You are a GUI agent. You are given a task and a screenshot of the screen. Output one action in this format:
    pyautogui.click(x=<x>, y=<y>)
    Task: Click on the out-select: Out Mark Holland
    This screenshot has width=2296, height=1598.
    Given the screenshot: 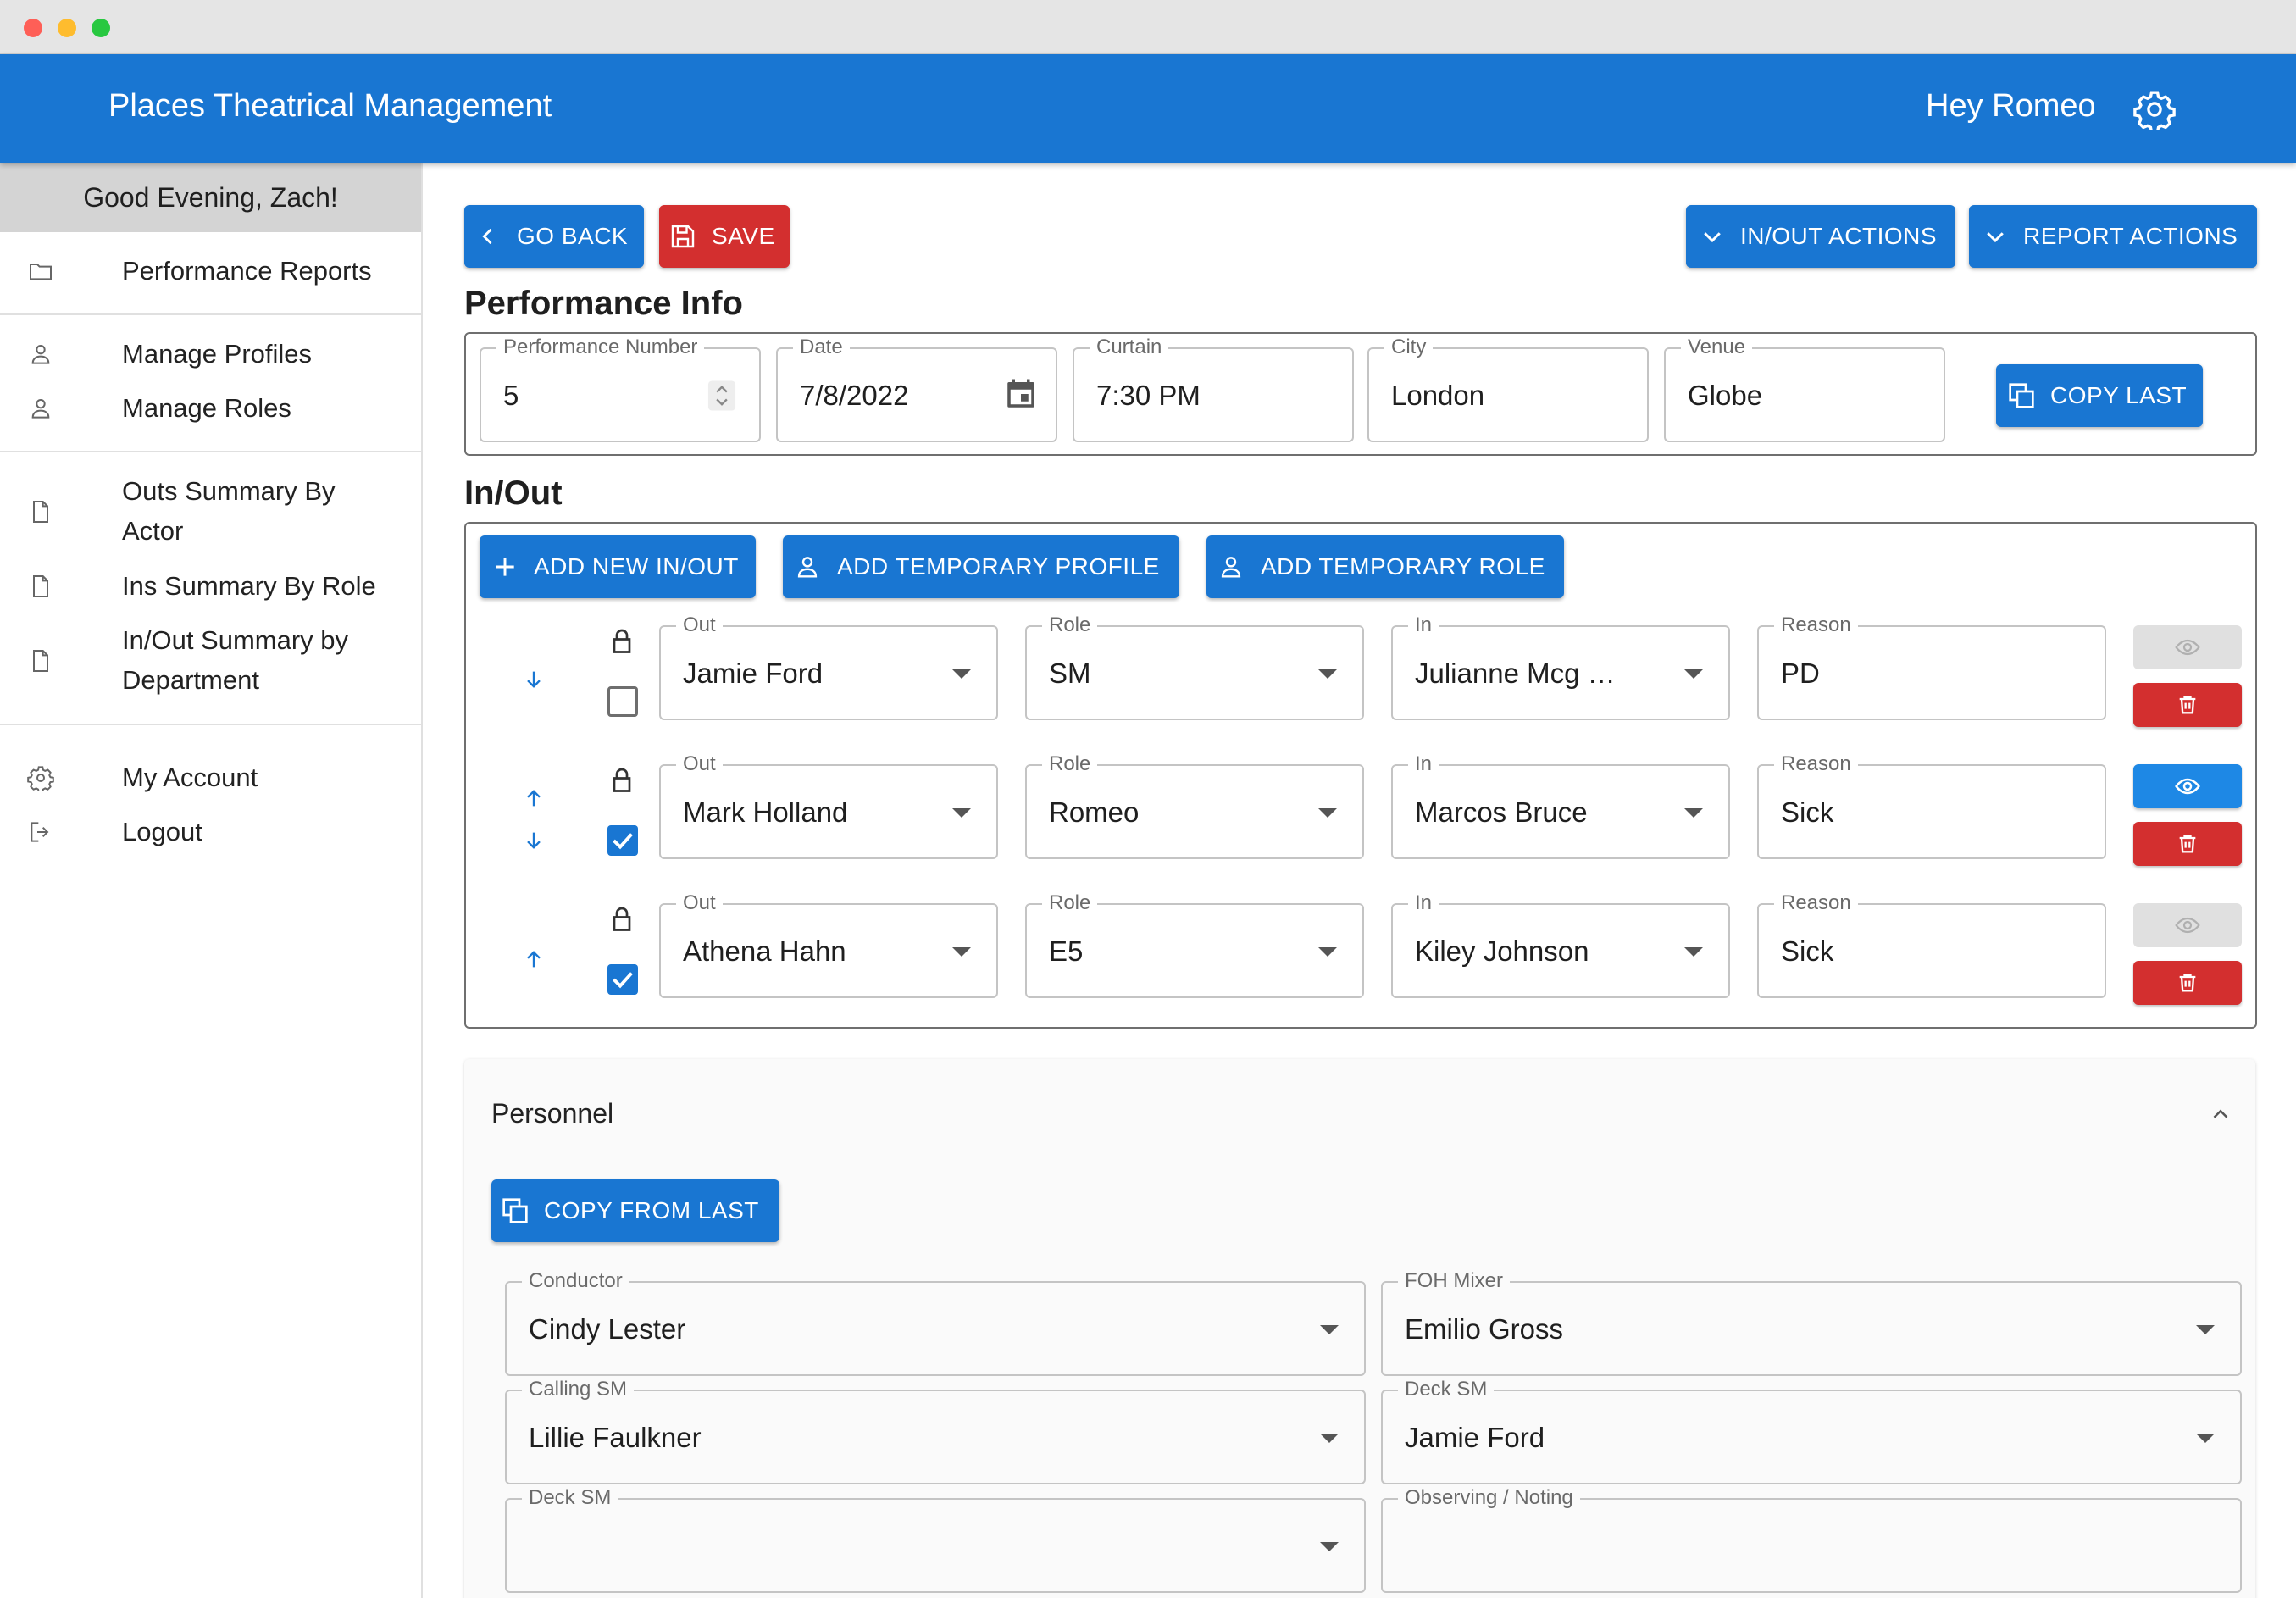 What is the action you would take?
    pyautogui.click(x=828, y=805)
    